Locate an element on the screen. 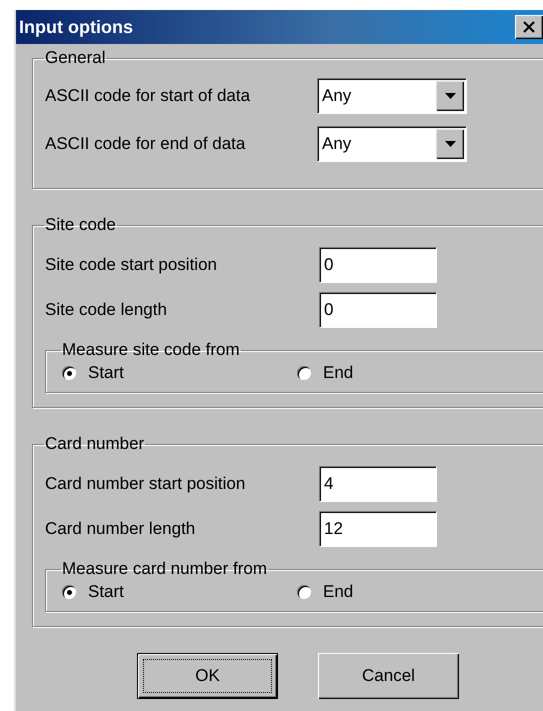 Image resolution: width=543 pixels, height=711 pixels. ok-button: OK is located at coordinates (207, 676).